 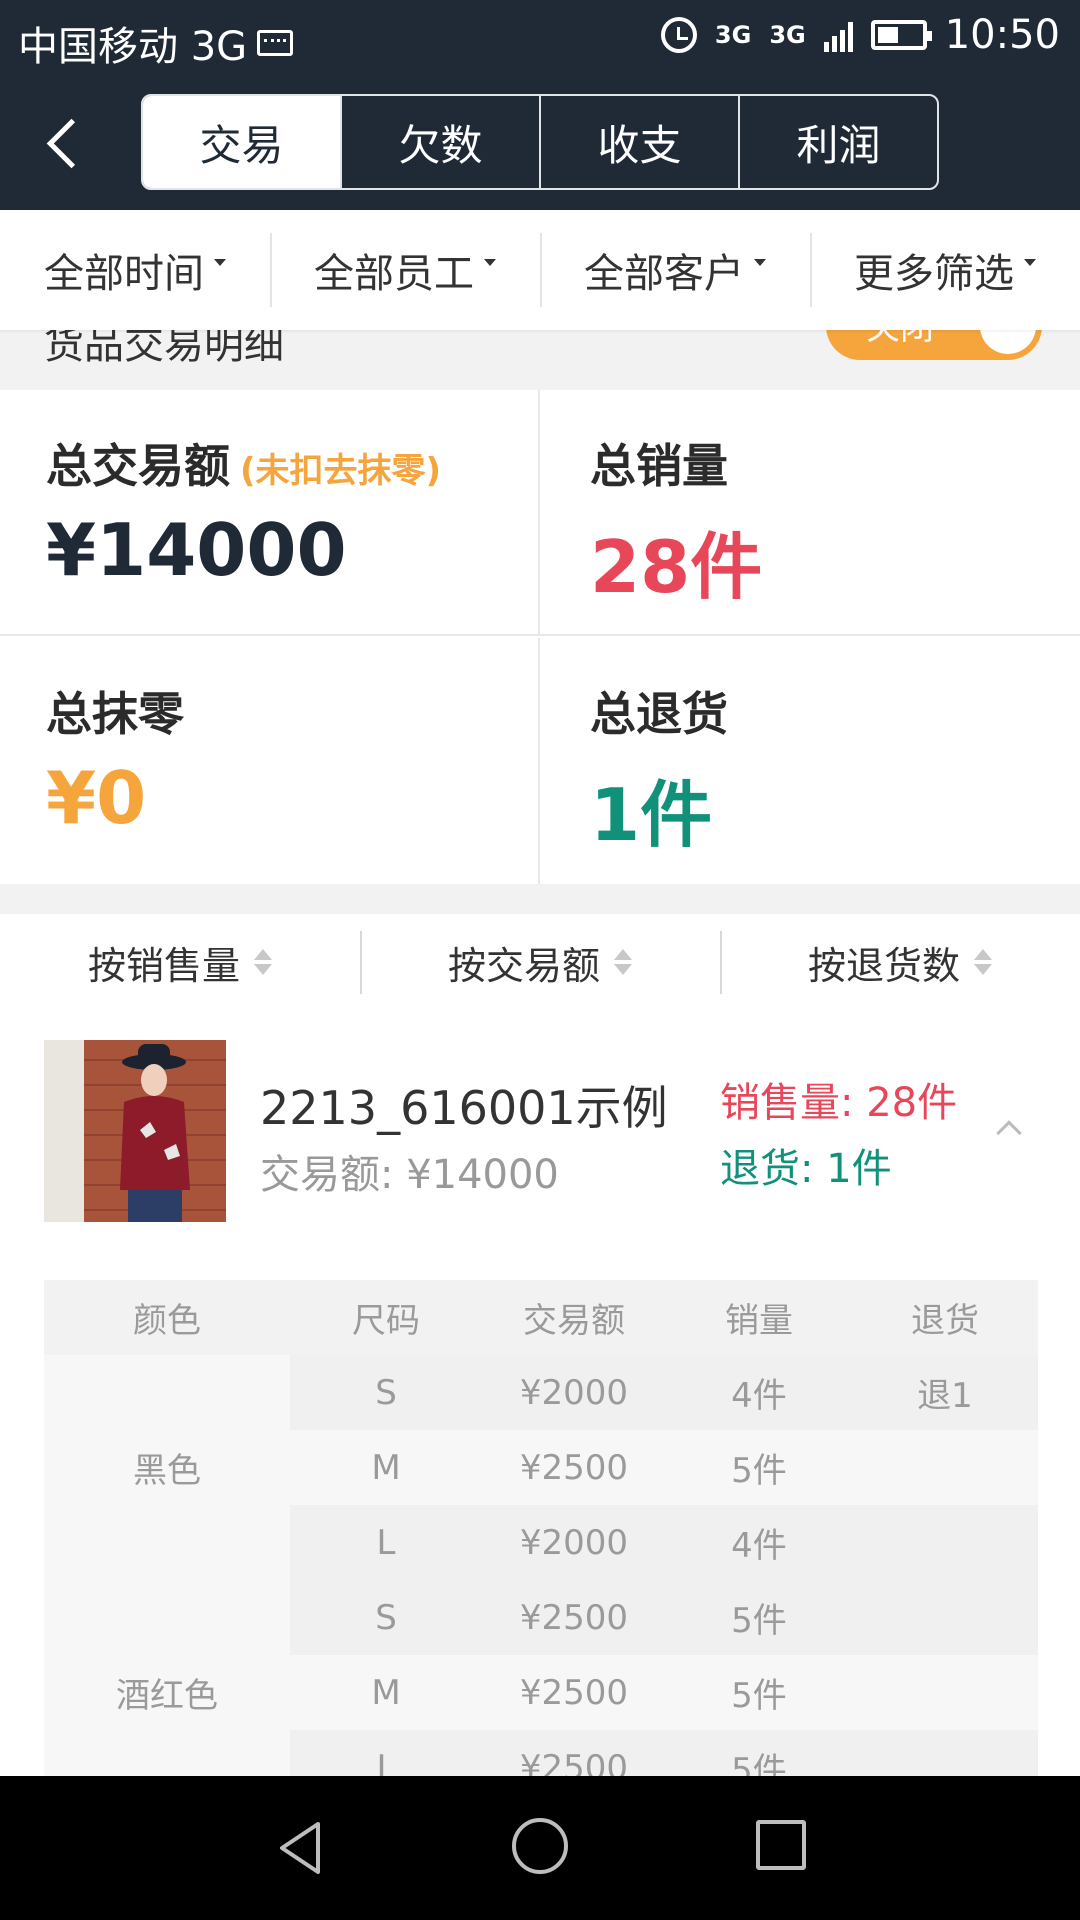 What do you see at coordinates (945, 270) in the screenshot?
I see `filter-more: 更多筛选` at bounding box center [945, 270].